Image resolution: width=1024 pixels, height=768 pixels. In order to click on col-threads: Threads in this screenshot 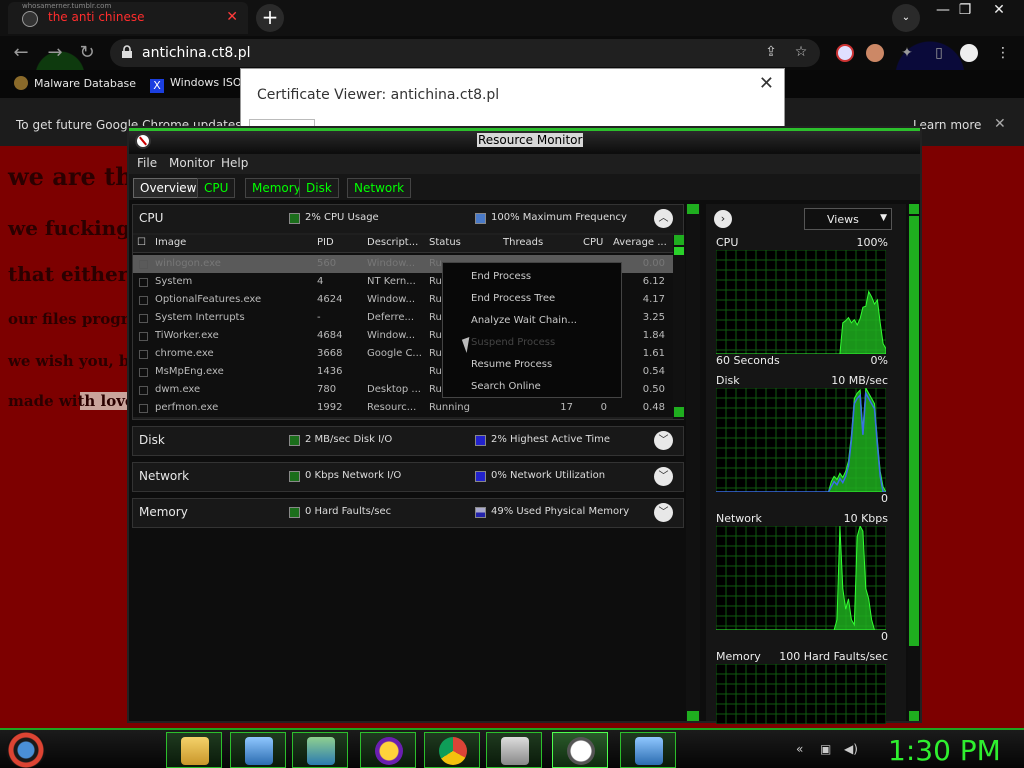, I will do `click(523, 242)`.